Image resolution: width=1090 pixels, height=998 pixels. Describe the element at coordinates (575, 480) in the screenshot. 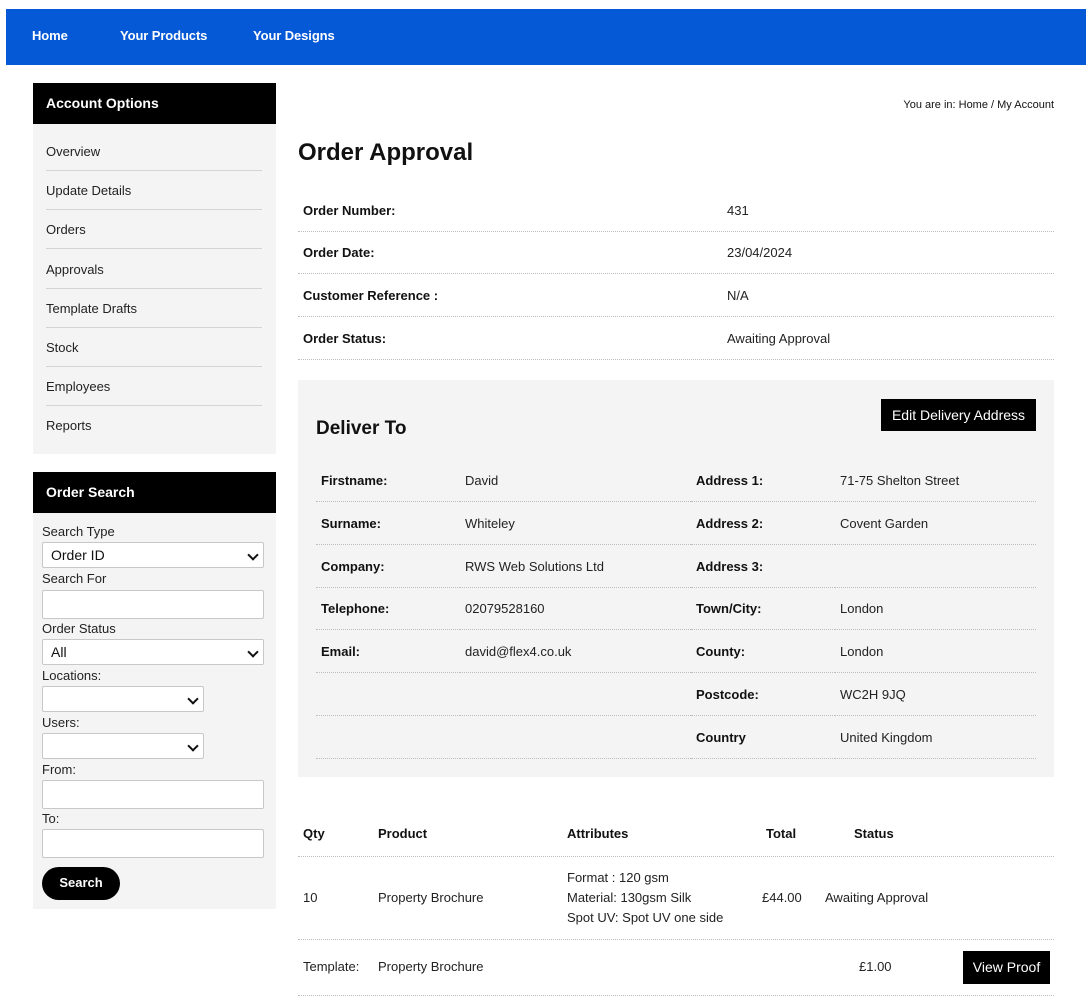

I see `delivery-value: David` at that location.